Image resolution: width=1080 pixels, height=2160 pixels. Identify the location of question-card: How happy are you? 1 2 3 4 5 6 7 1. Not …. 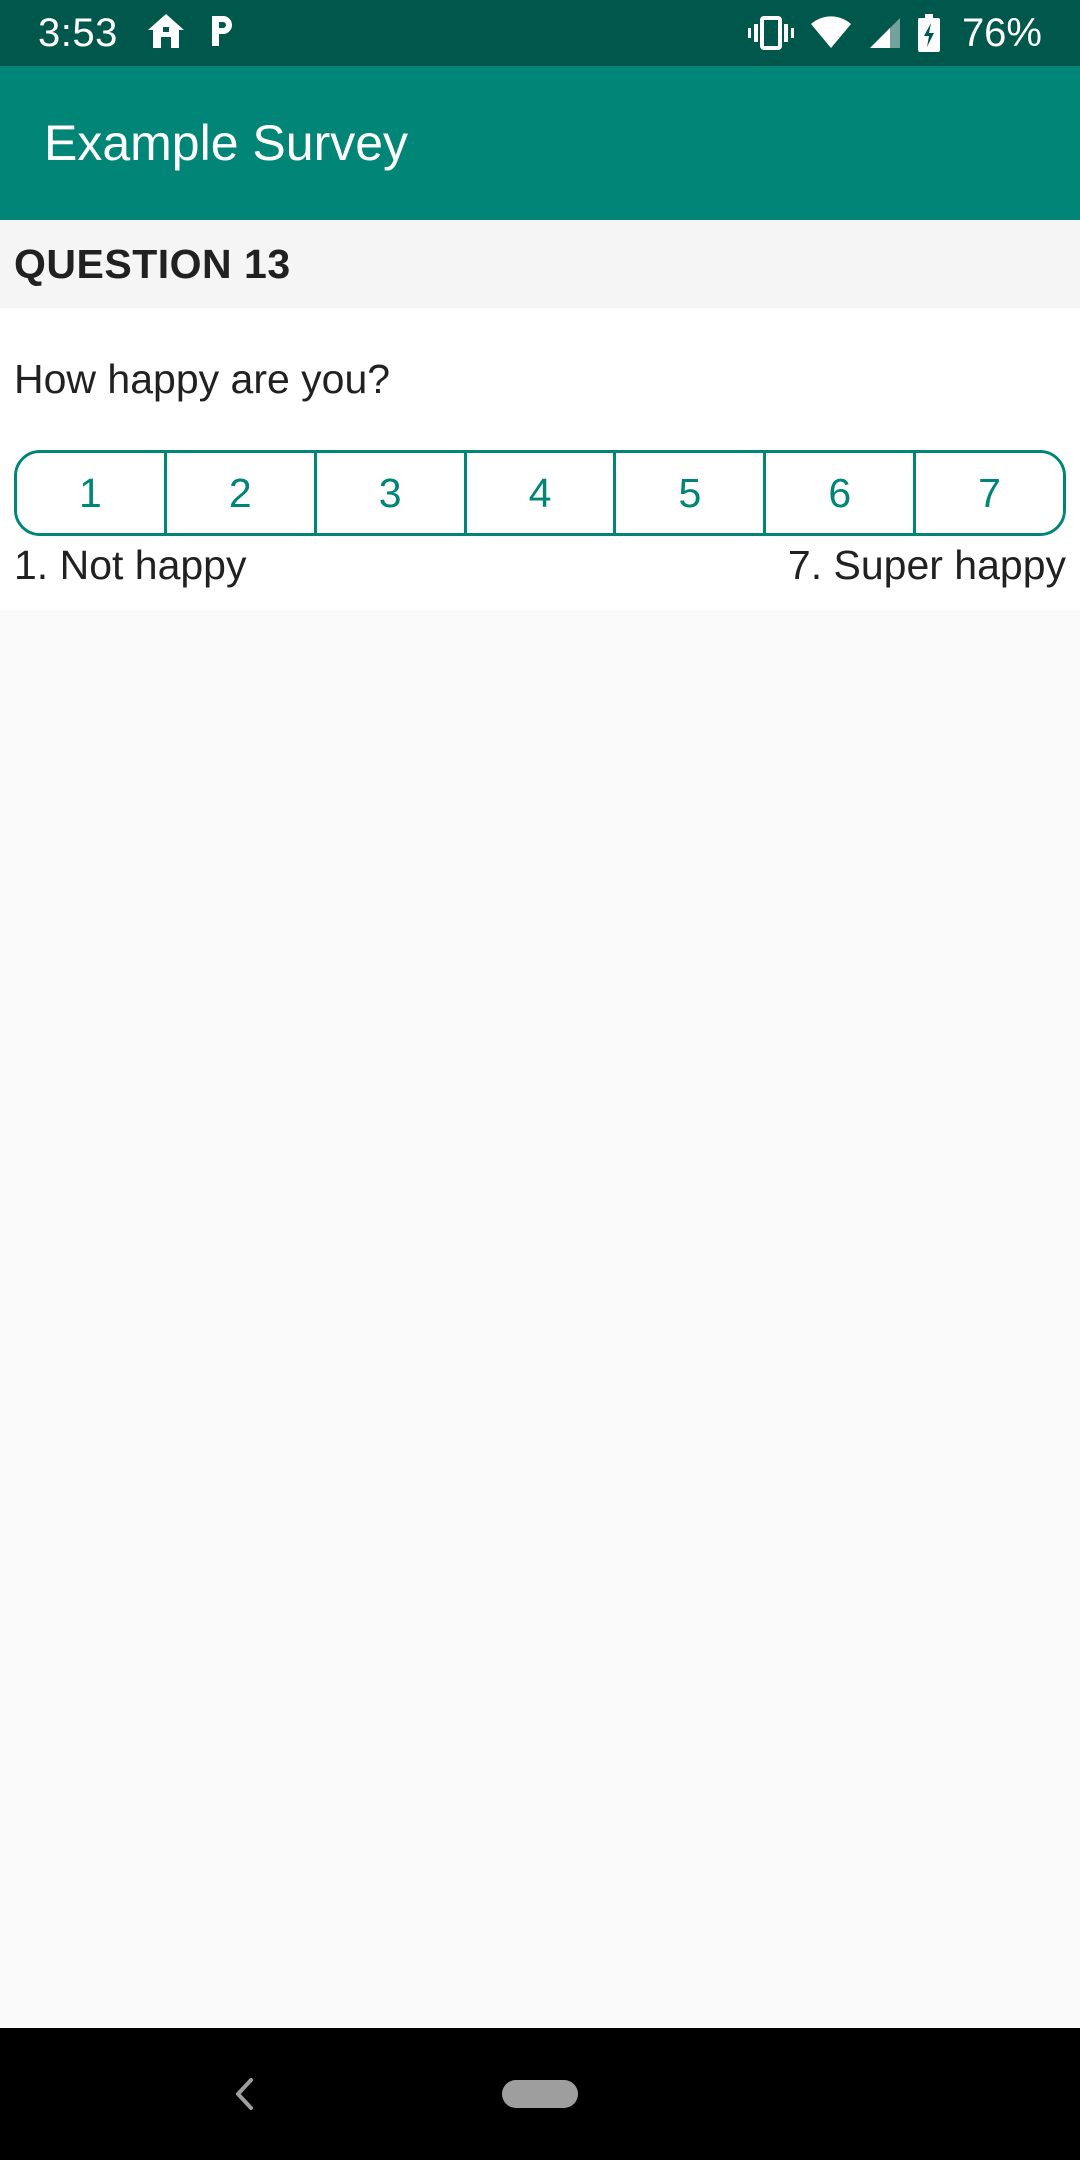
(540, 459).